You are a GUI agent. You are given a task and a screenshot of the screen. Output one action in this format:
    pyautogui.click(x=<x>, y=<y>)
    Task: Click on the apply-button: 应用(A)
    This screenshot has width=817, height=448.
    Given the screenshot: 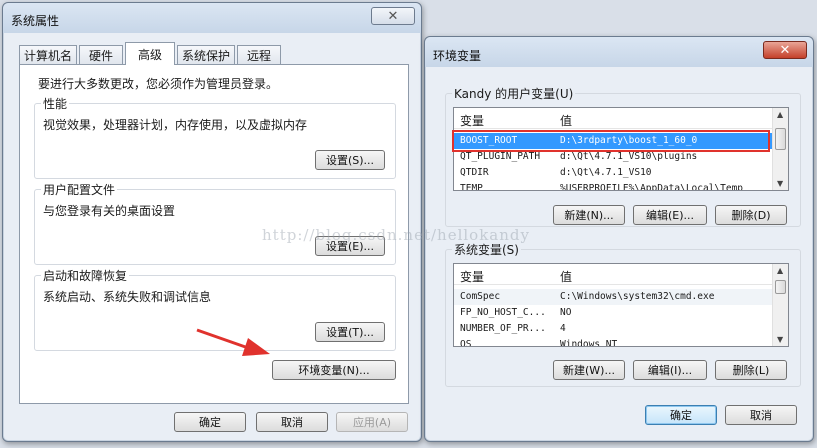 What is the action you would take?
    pyautogui.click(x=372, y=422)
    